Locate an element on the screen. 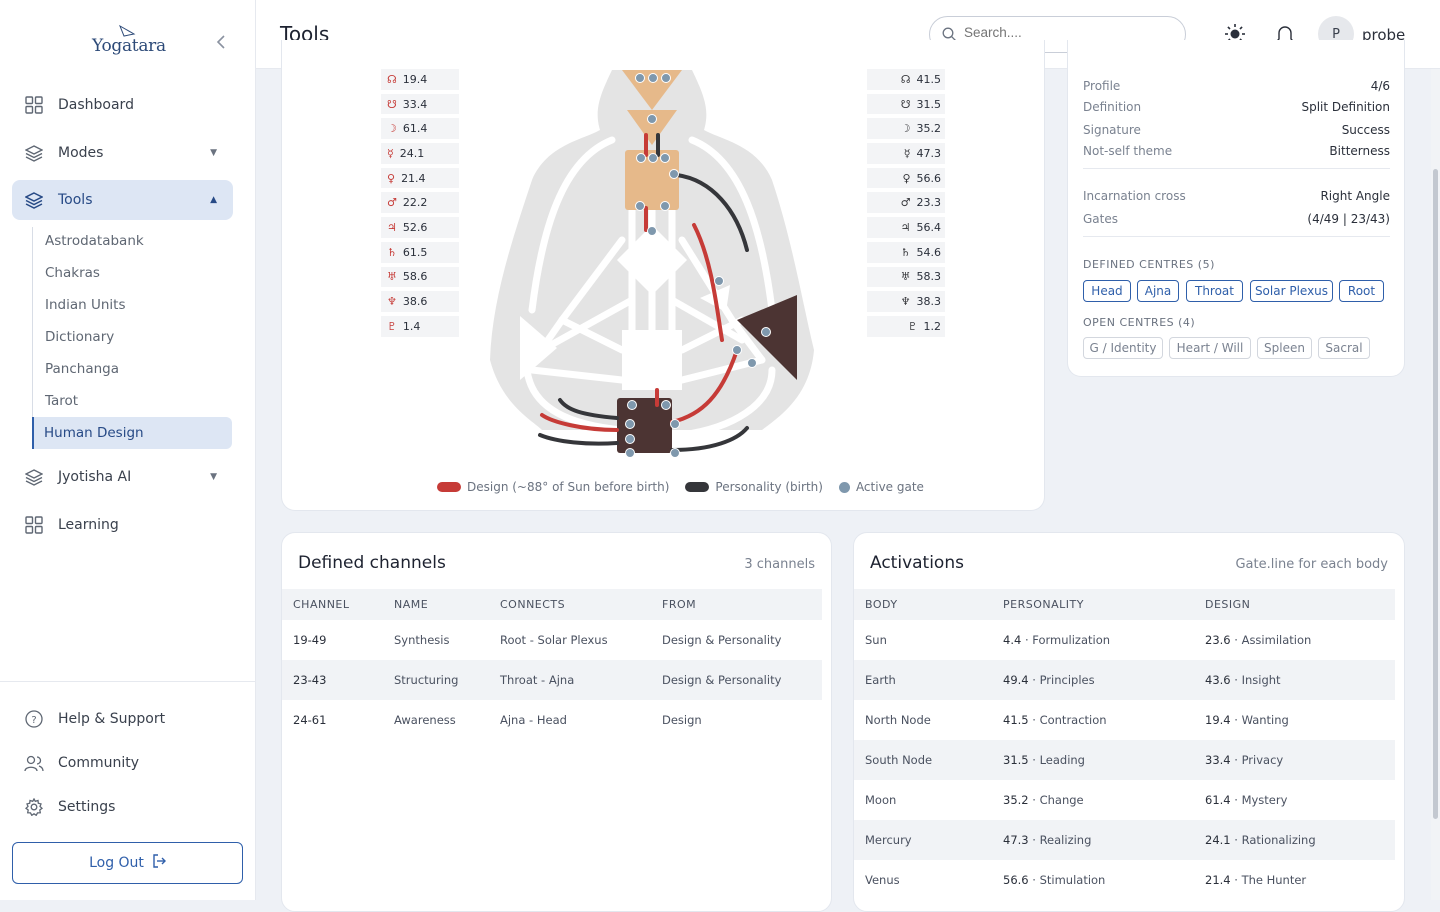 This screenshot has height=912, width=1440. nav-dashboard: Dashboard is located at coordinates (122, 105).